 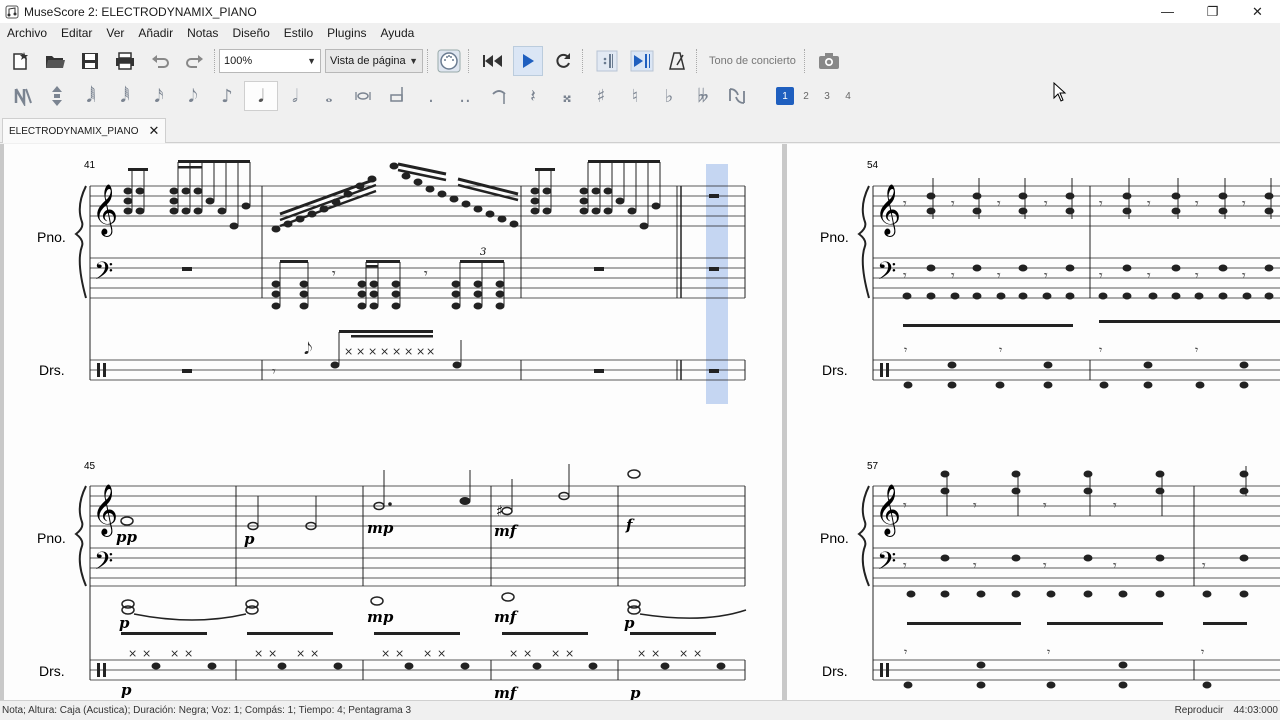 I want to click on metronome-icon, so click(x=677, y=61).